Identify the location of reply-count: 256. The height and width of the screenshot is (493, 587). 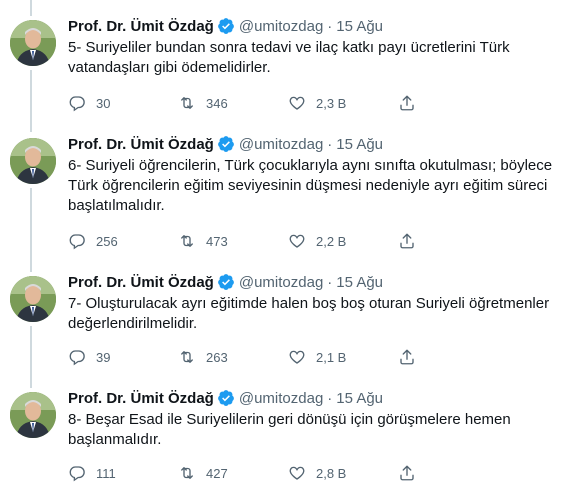
(107, 241).